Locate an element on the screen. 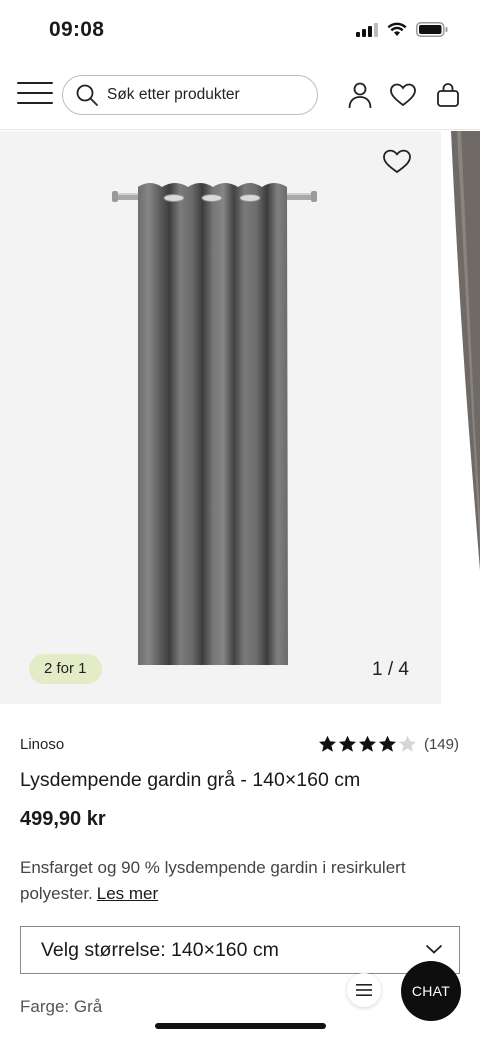 The width and height of the screenshot is (480, 1039). search-placeholder: Søk etter produkter is located at coordinates (173, 94).